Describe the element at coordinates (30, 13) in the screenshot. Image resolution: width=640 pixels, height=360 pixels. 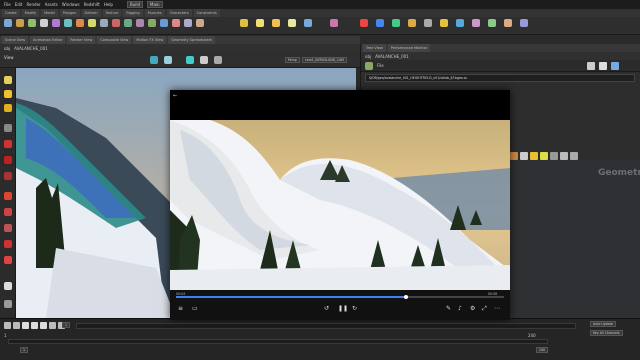
I see `shelf-tab: Modify` at that location.